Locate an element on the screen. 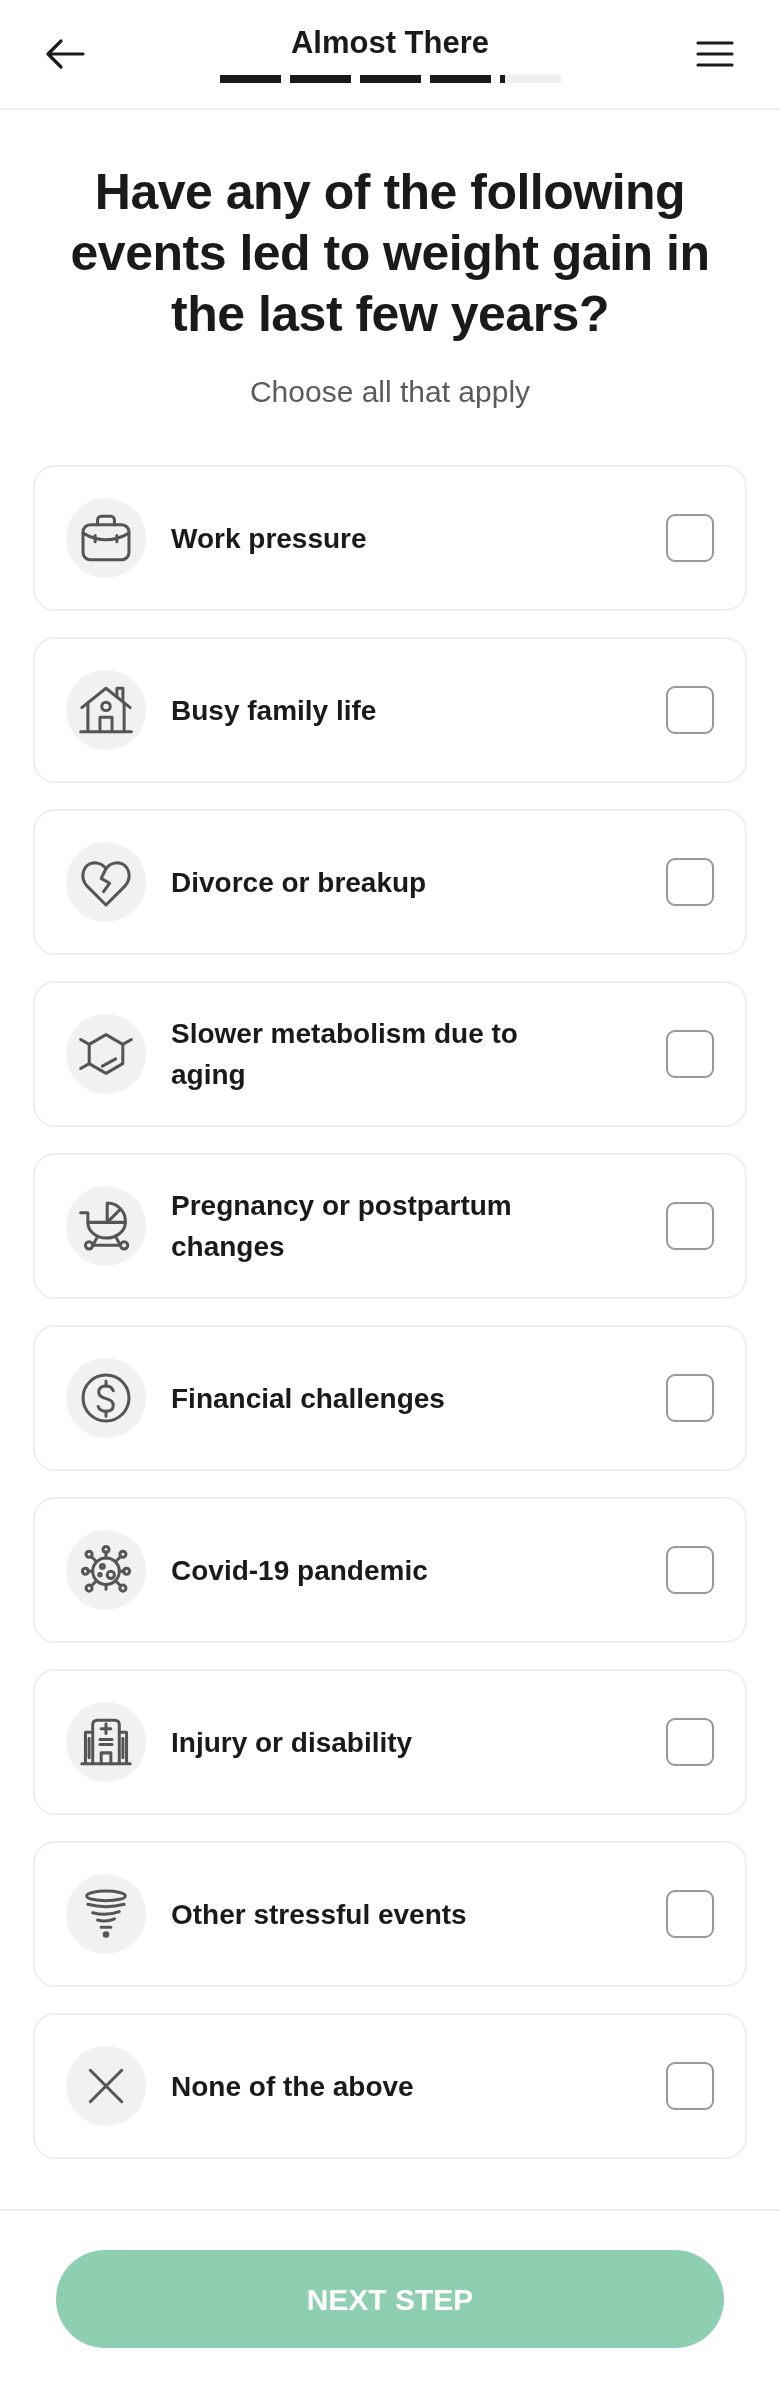 This screenshot has height=2388, width=780. option-label: Other stressful events is located at coordinates (319, 1914).